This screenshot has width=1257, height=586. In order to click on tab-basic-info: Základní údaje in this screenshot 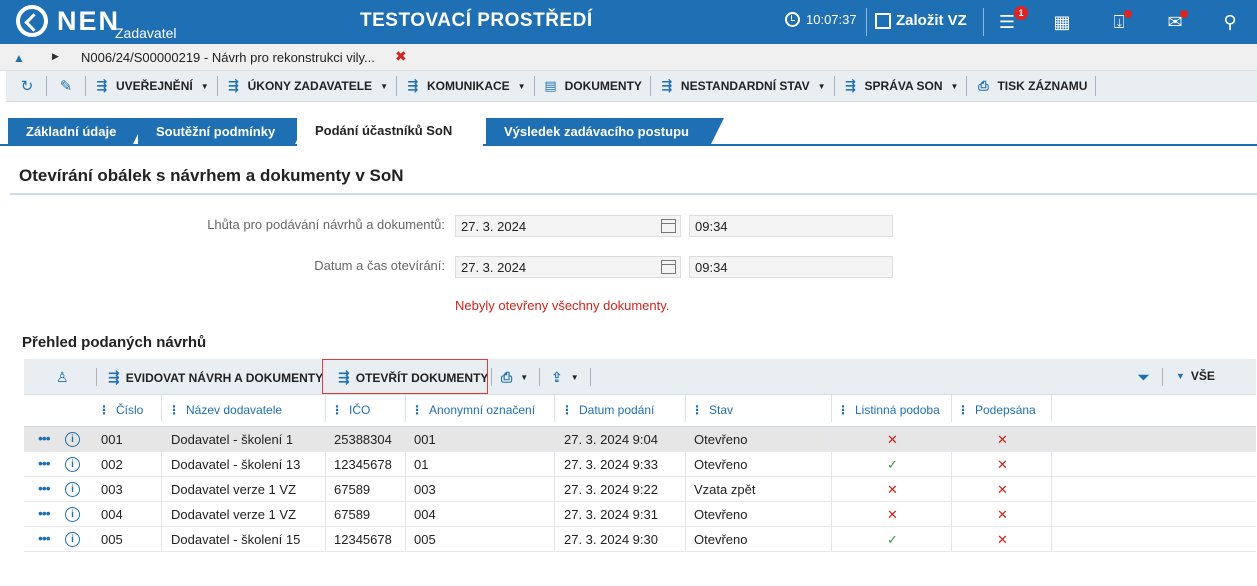, I will do `click(77, 132)`.